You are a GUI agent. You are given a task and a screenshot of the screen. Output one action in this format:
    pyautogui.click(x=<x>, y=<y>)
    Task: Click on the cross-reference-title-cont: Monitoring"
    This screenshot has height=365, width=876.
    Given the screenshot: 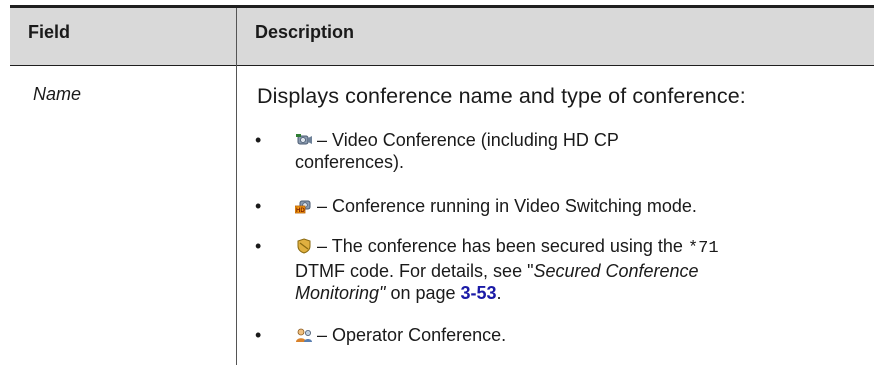 What is the action you would take?
    pyautogui.click(x=340, y=293)
    